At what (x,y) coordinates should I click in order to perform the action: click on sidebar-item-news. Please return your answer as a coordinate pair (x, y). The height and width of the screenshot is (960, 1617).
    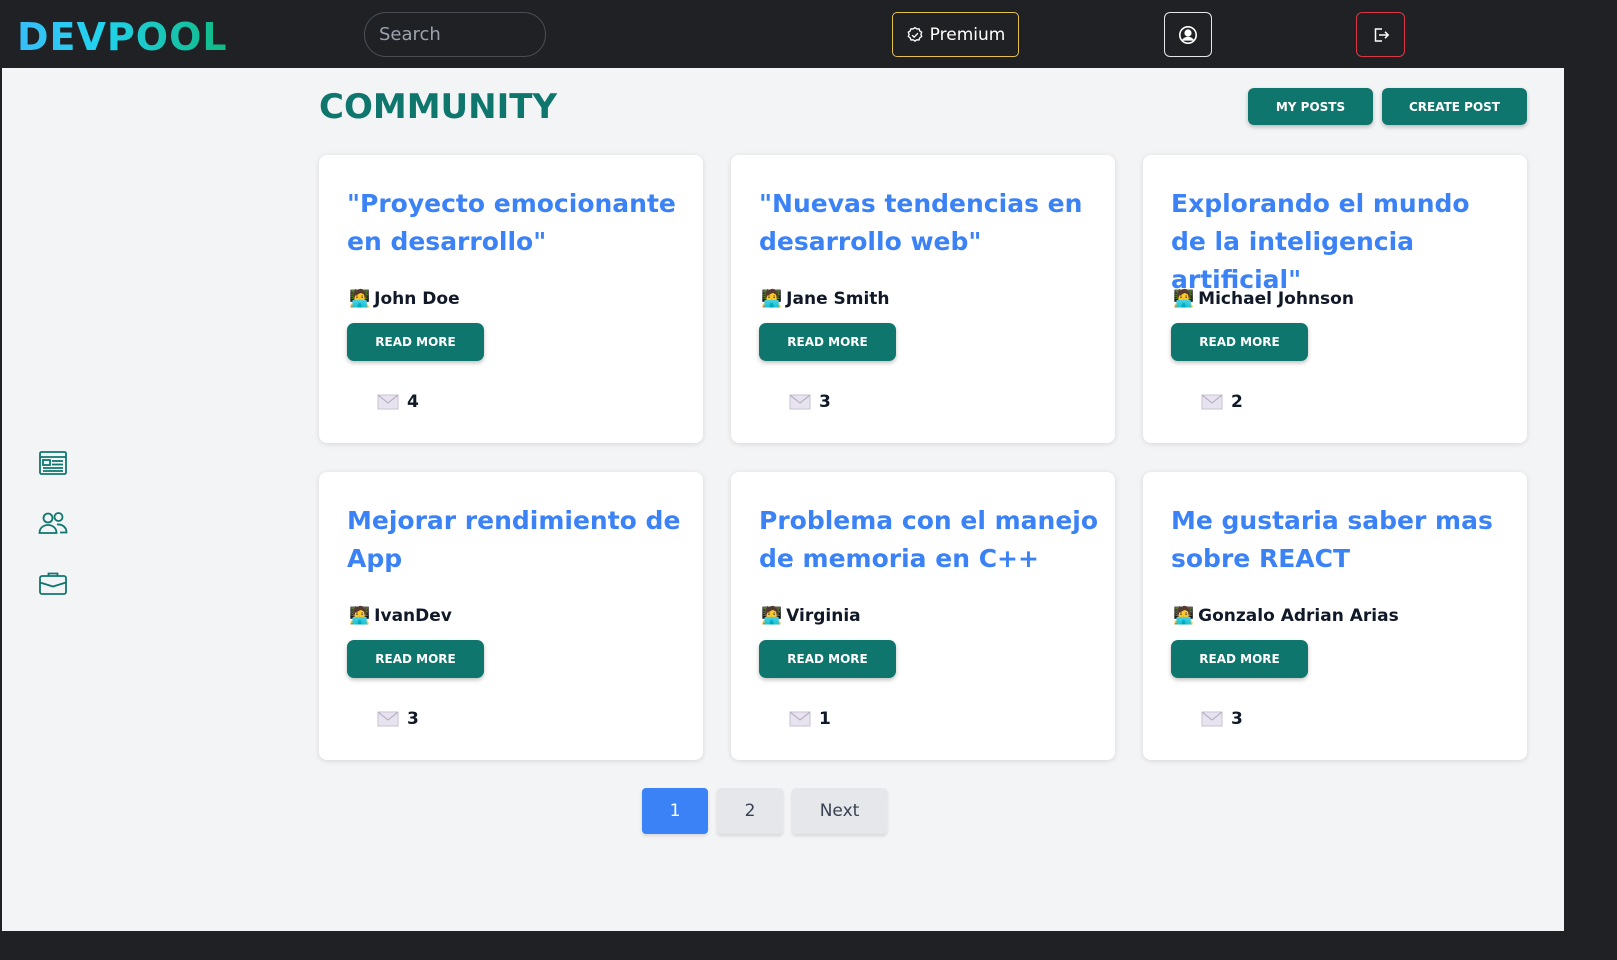
    Looking at the image, I should click on (53, 463).